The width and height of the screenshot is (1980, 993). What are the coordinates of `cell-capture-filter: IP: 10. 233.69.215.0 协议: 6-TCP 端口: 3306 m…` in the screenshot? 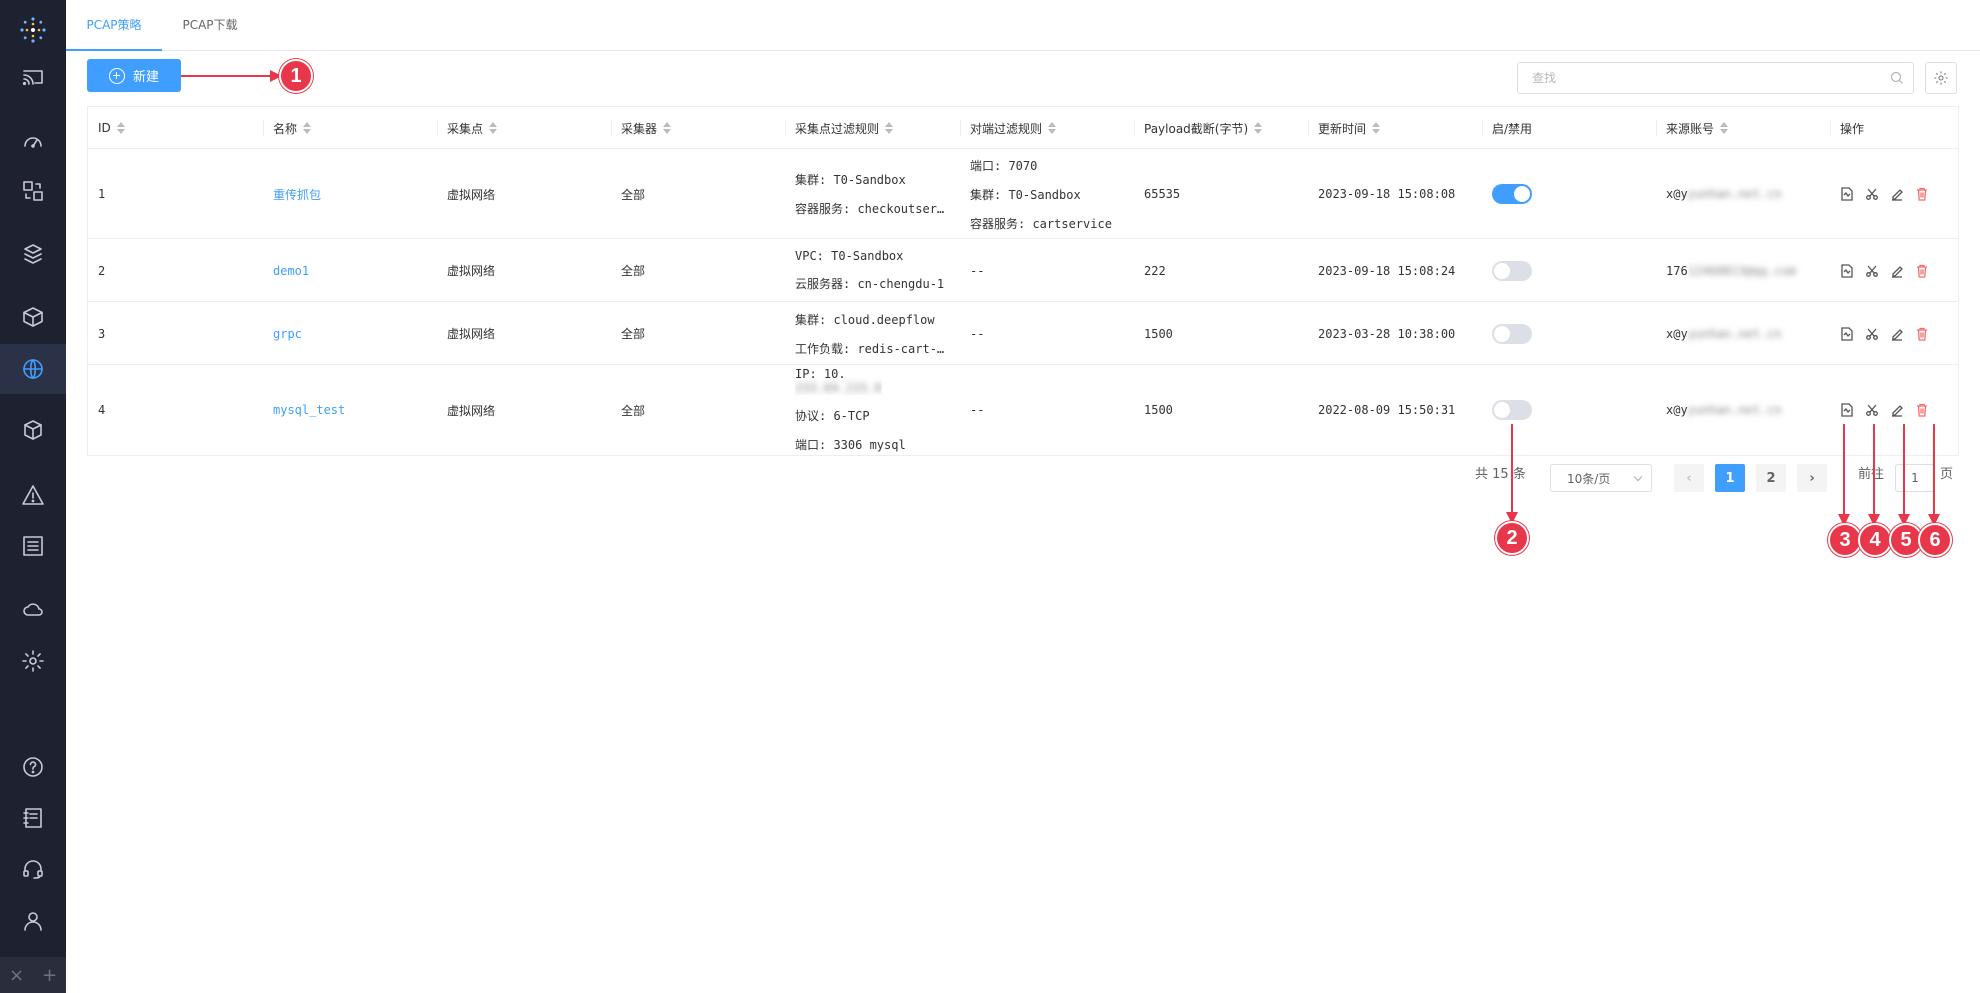 It's located at (850, 409).